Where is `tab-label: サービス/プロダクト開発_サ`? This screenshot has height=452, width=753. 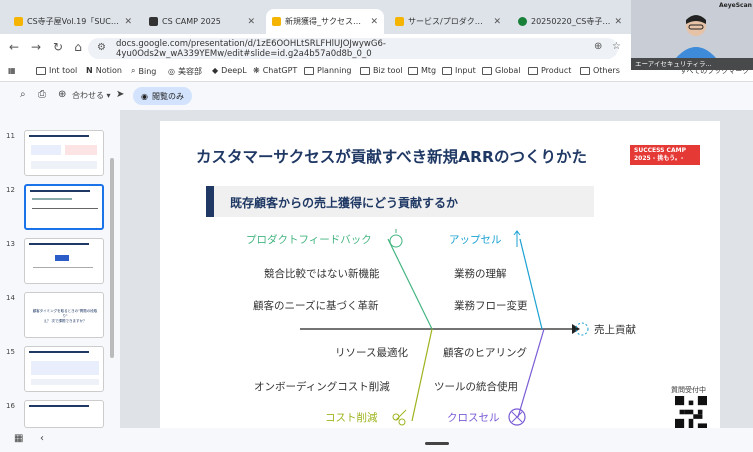 tab-label: サービス/プロダクト開発_サ is located at coordinates (448, 21).